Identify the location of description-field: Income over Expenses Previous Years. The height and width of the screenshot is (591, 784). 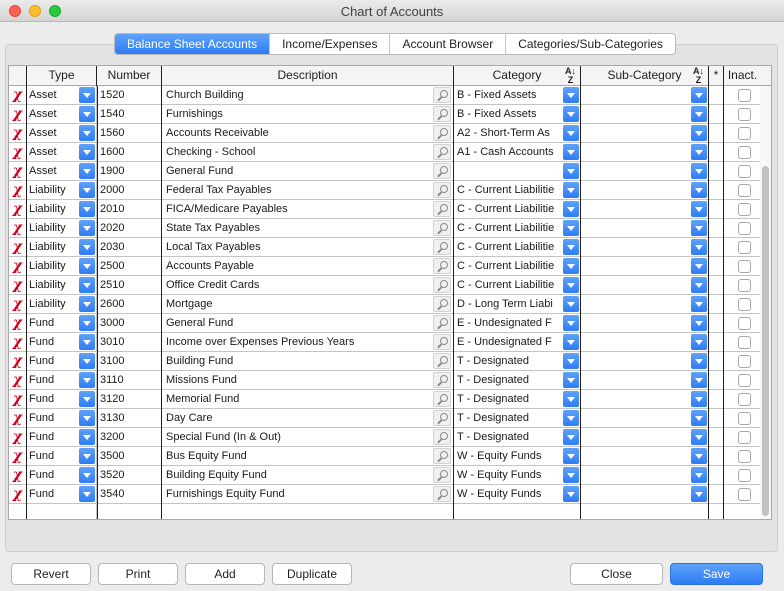
(308, 342).